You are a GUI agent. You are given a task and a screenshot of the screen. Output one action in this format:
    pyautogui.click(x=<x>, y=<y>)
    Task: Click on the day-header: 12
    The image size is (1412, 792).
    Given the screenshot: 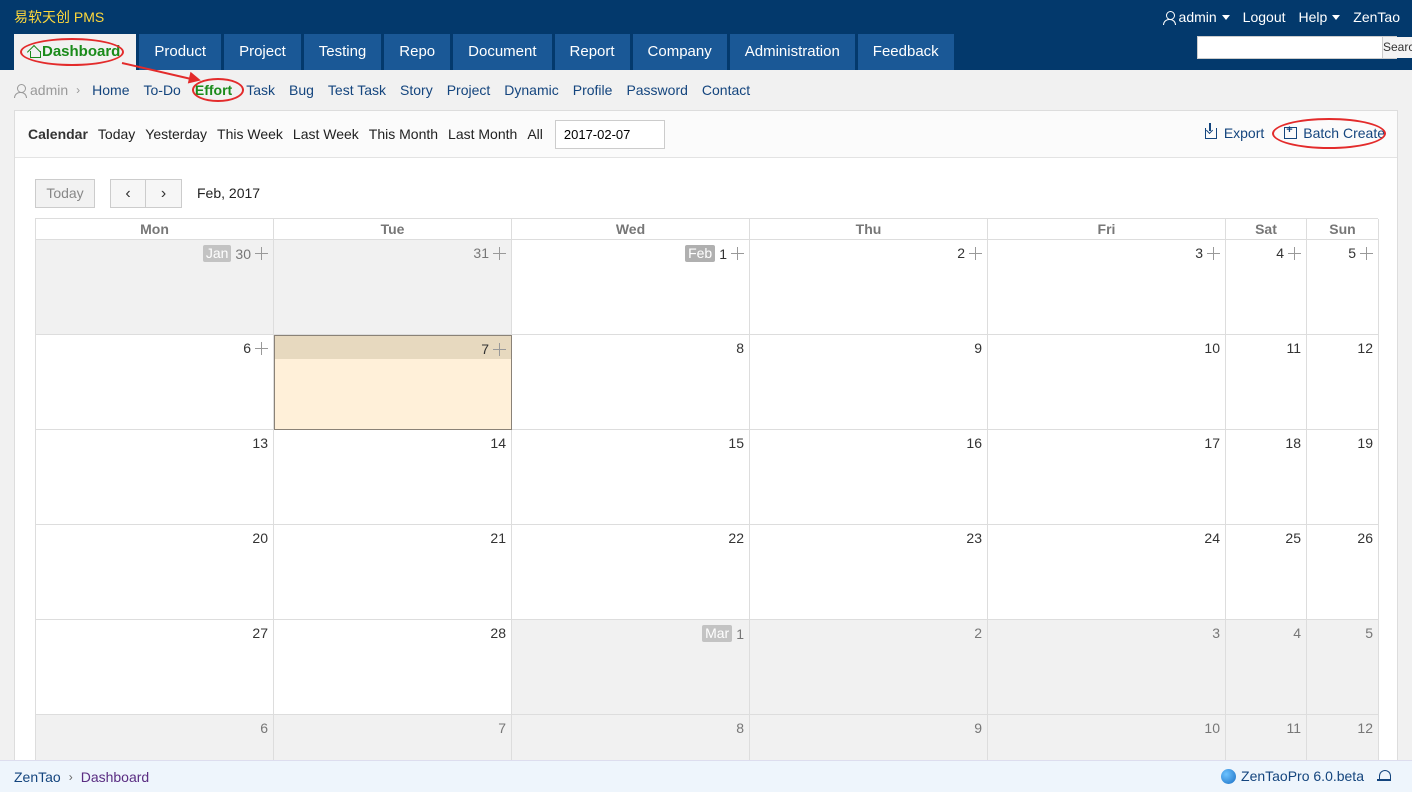 What is the action you would take?
    pyautogui.click(x=1365, y=348)
    